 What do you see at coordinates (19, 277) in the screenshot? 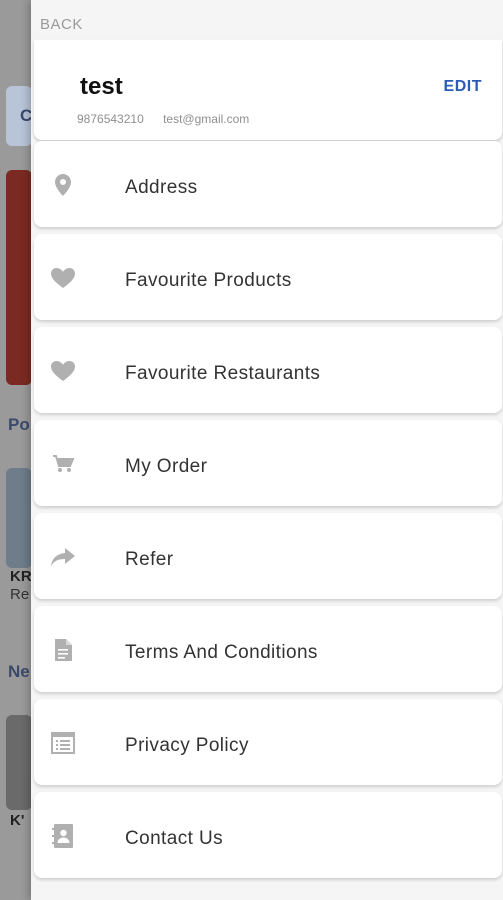
I see `bg-banner-image` at bounding box center [19, 277].